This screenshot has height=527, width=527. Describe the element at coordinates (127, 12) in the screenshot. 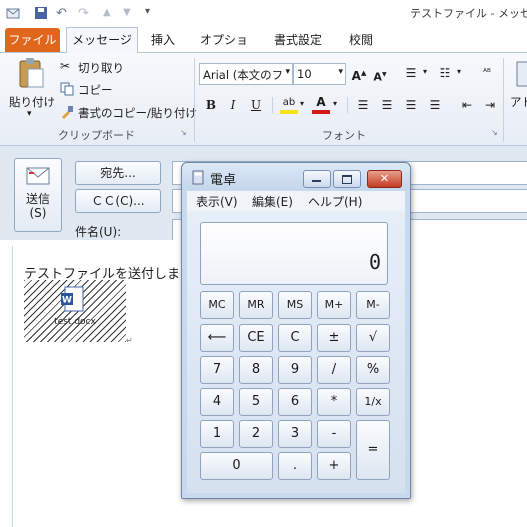

I see `down-icon: ▼` at that location.